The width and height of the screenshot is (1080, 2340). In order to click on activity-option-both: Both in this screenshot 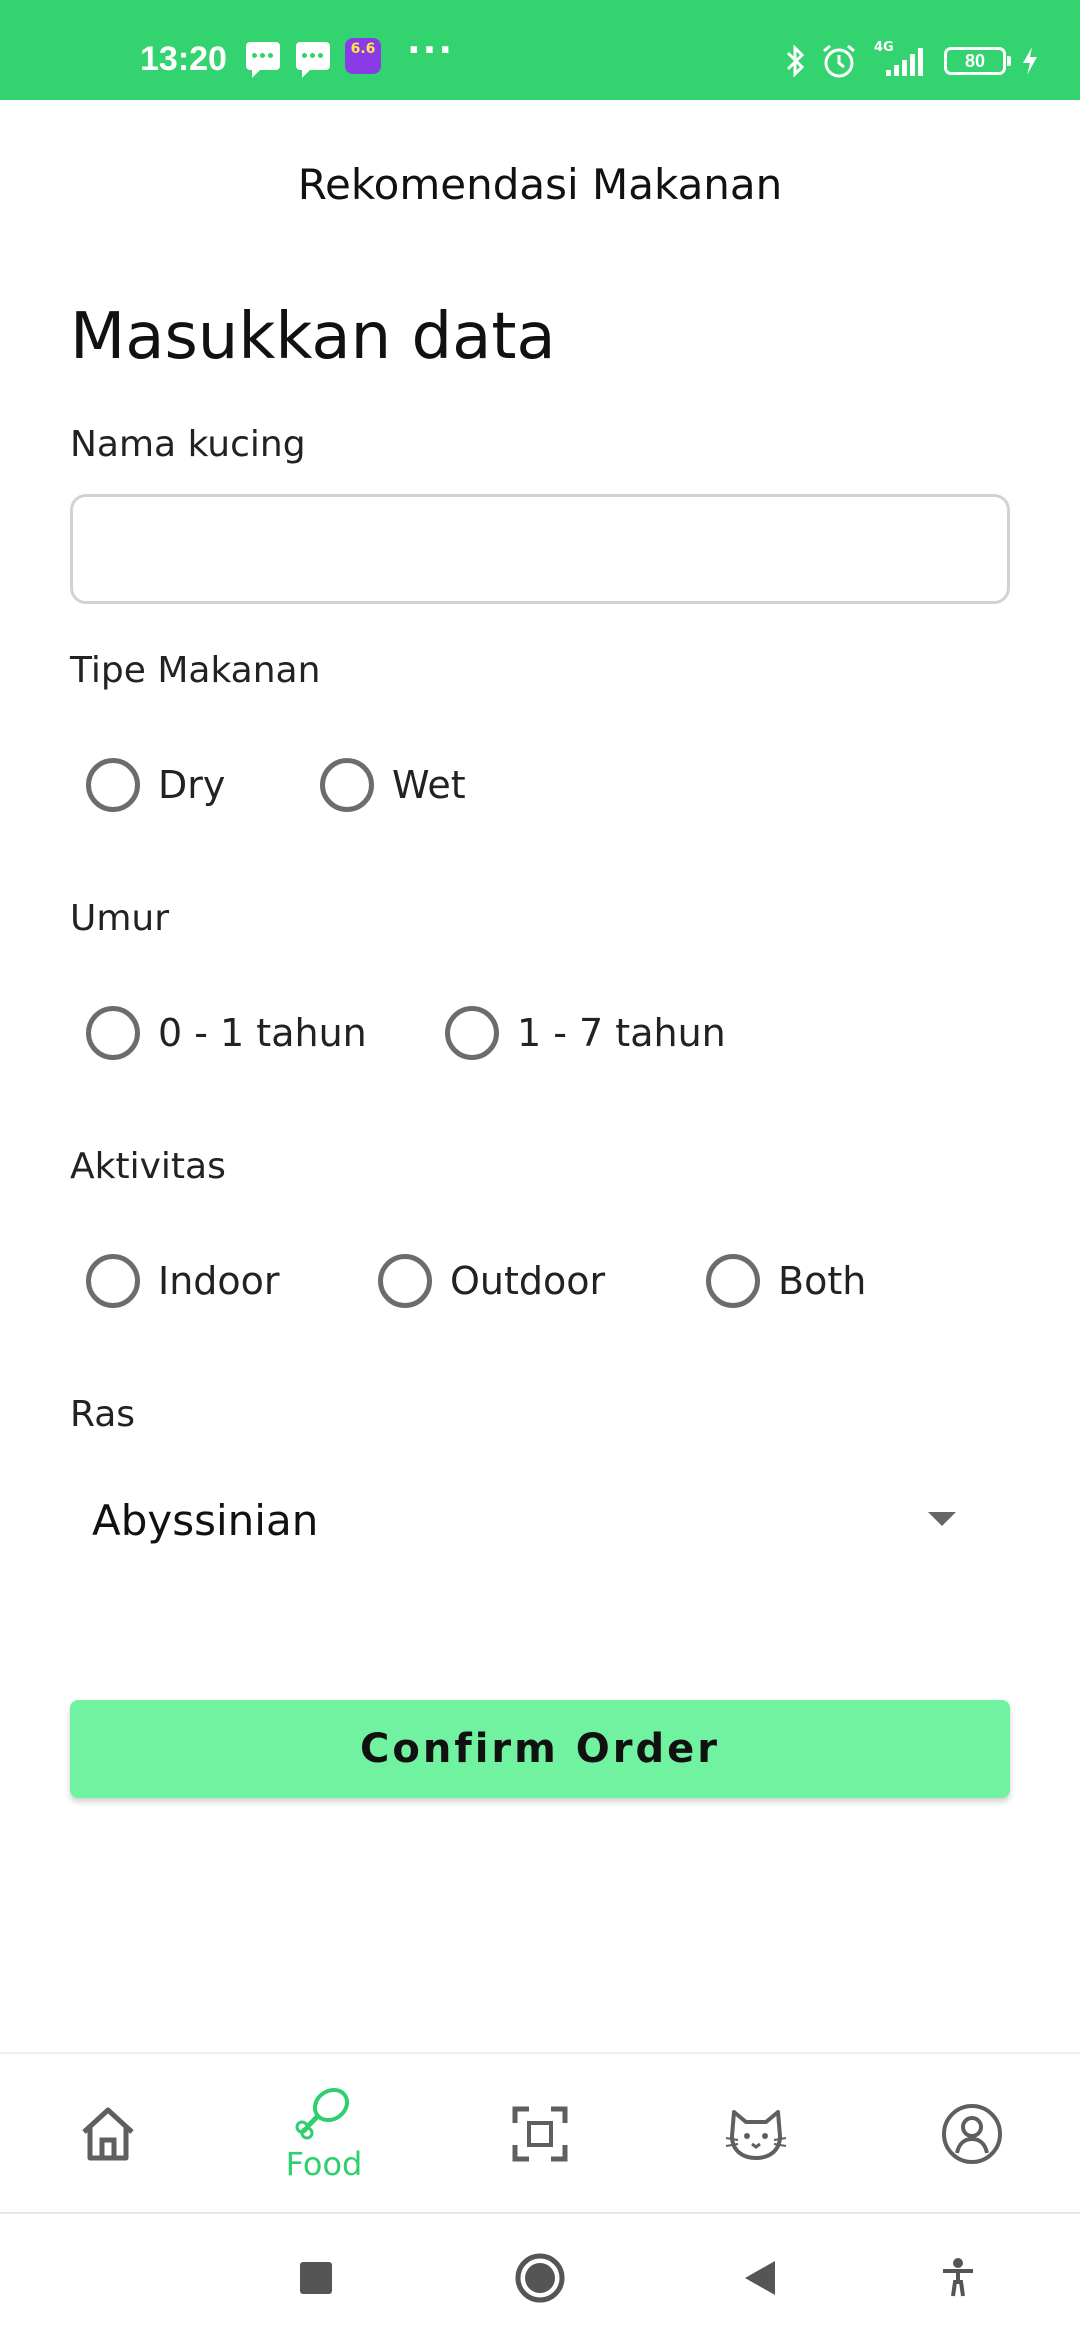, I will do `click(786, 1281)`.